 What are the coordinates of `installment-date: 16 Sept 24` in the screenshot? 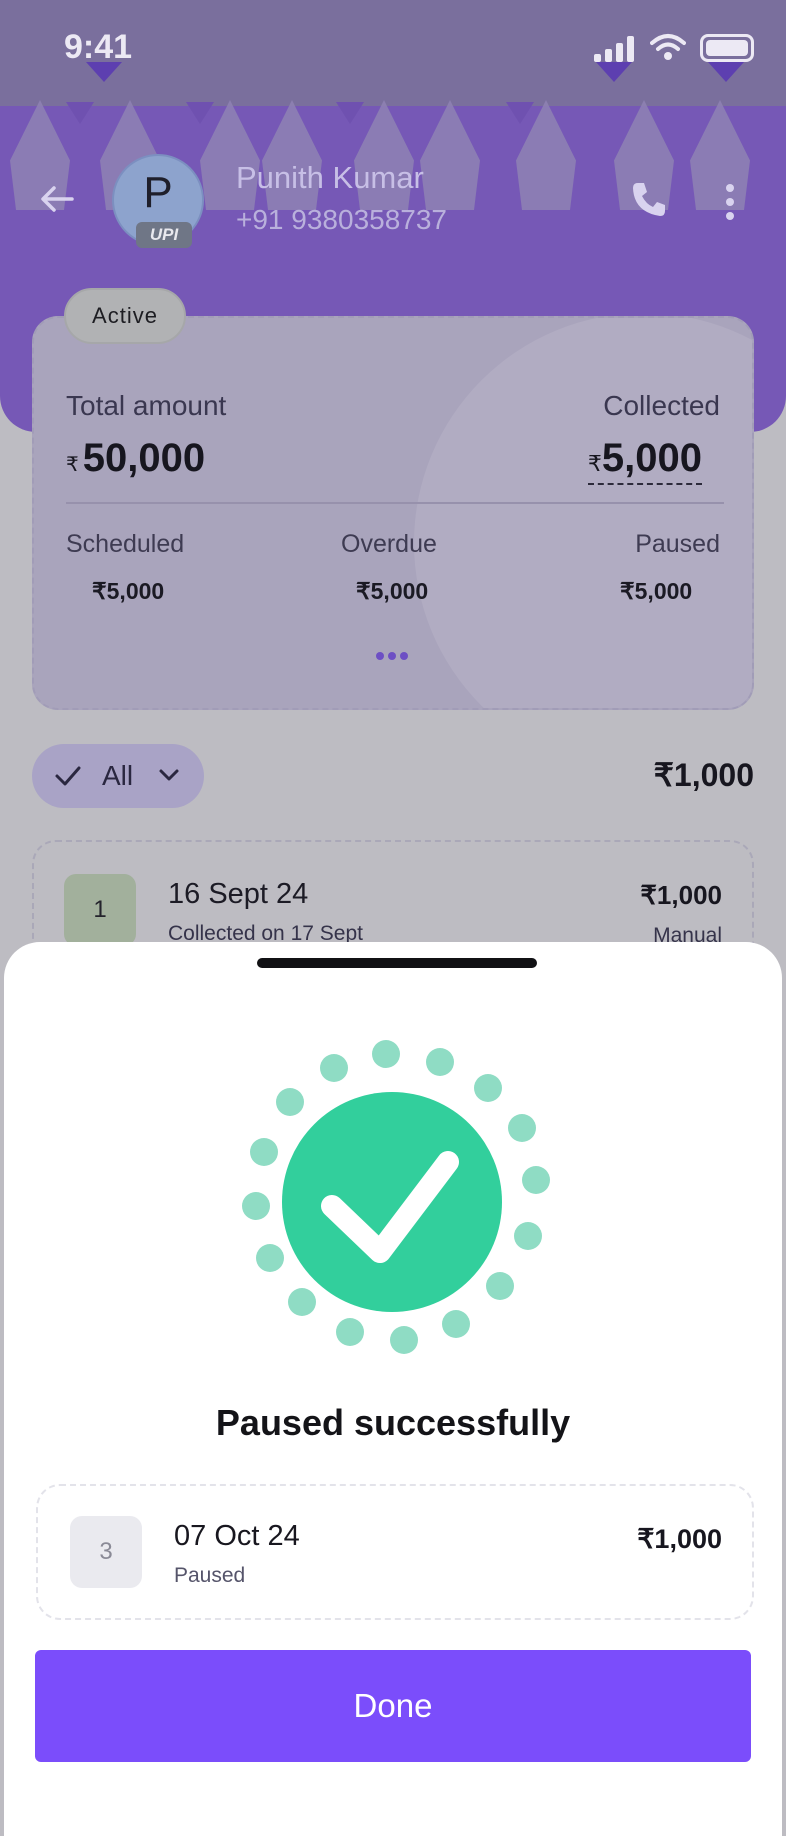 It's located at (238, 894).